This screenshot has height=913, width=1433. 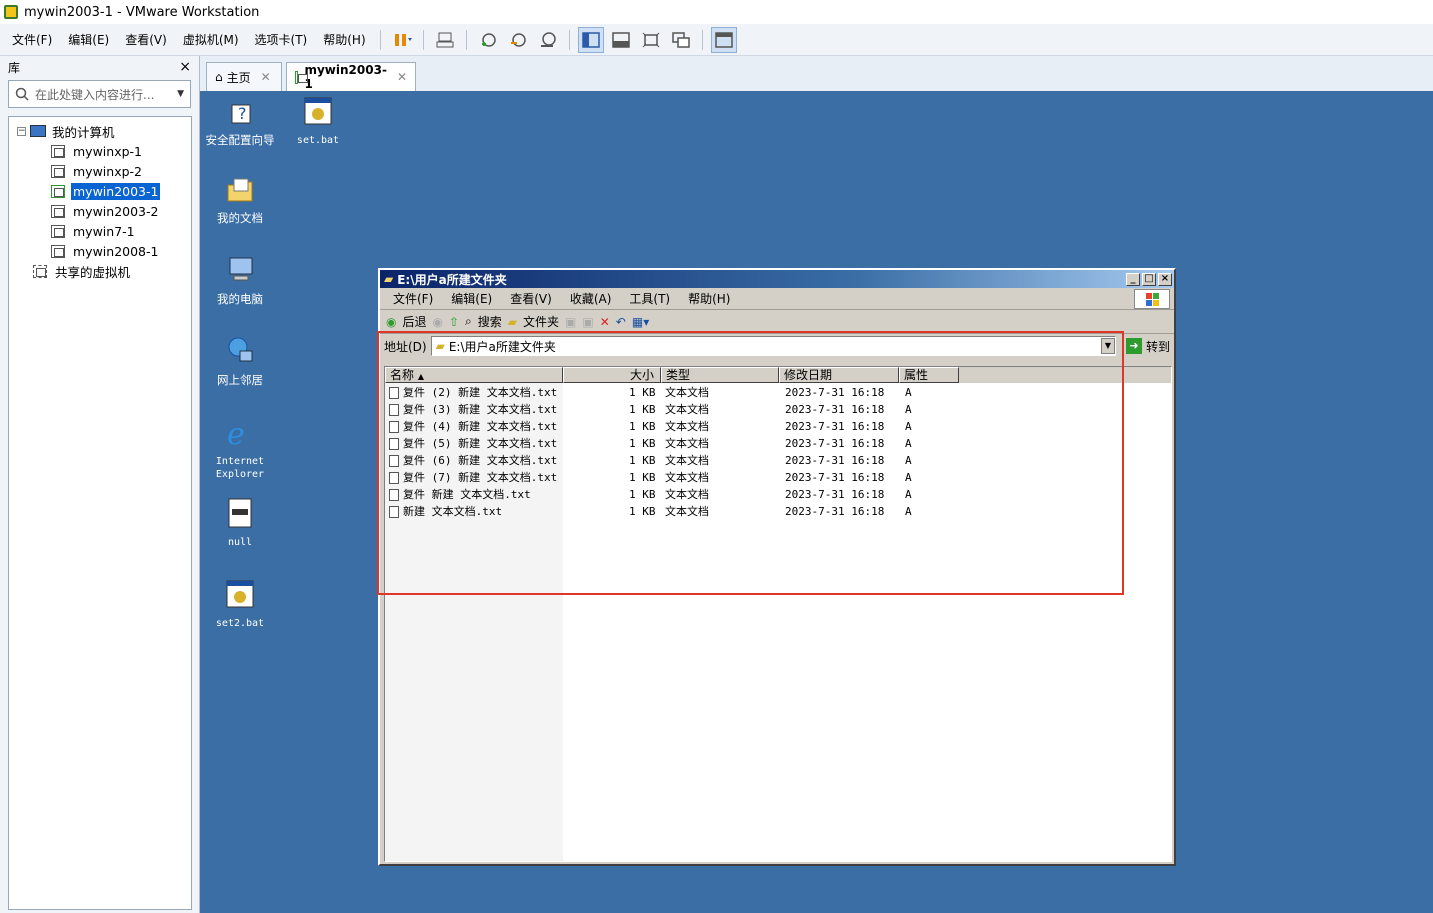 I want to click on thumbnail-icon, so click(x=621, y=40).